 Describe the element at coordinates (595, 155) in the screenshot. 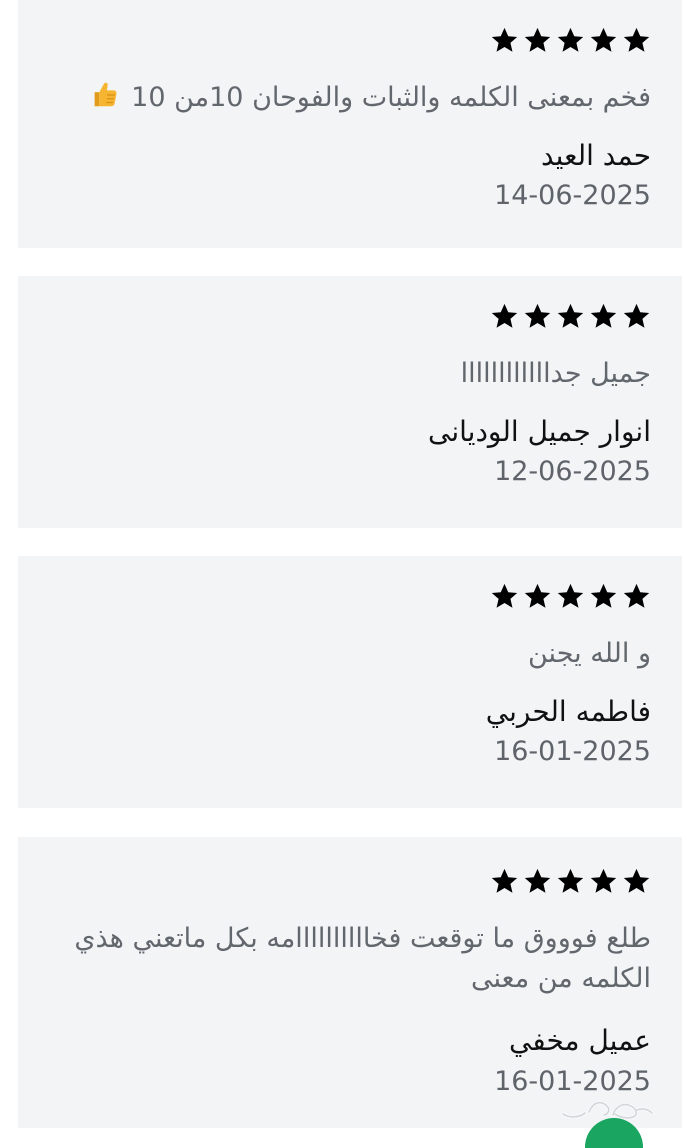

I see `review-author: حمد العيد` at that location.